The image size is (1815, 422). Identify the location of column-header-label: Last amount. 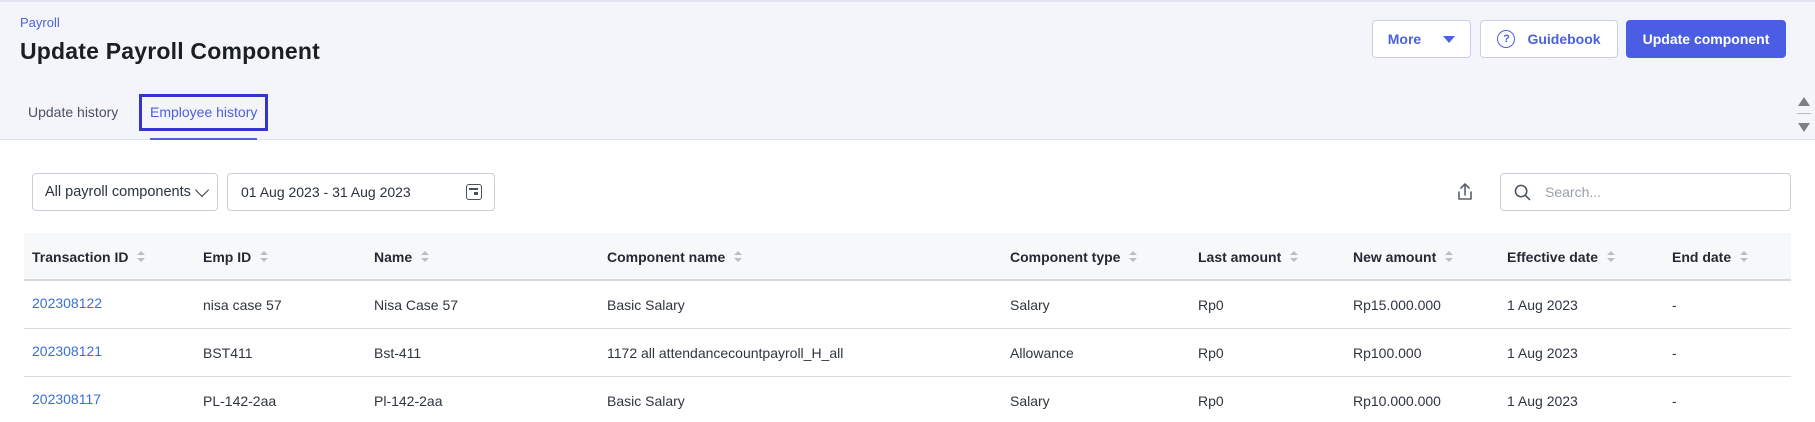
(1240, 257).